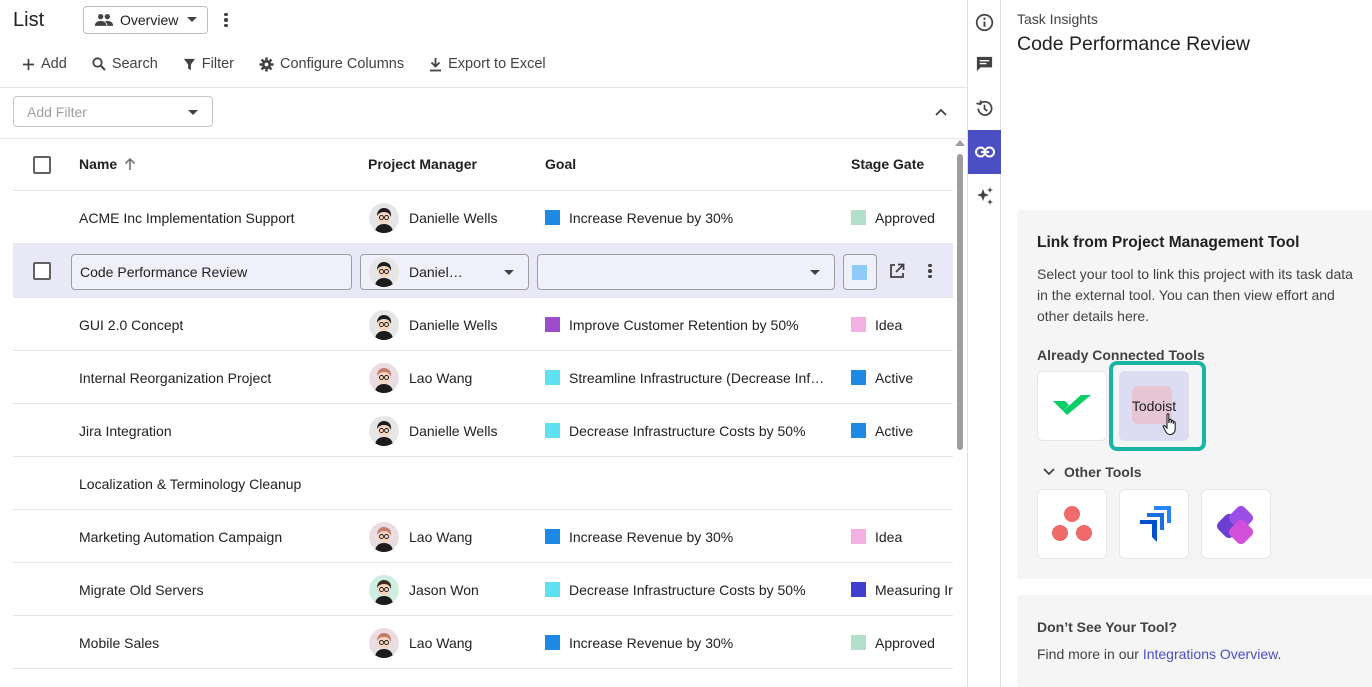 Image resolution: width=1372 pixels, height=687 pixels. What do you see at coordinates (1090, 654) in the screenshot?
I see `find-more-prefix: Find more in our` at bounding box center [1090, 654].